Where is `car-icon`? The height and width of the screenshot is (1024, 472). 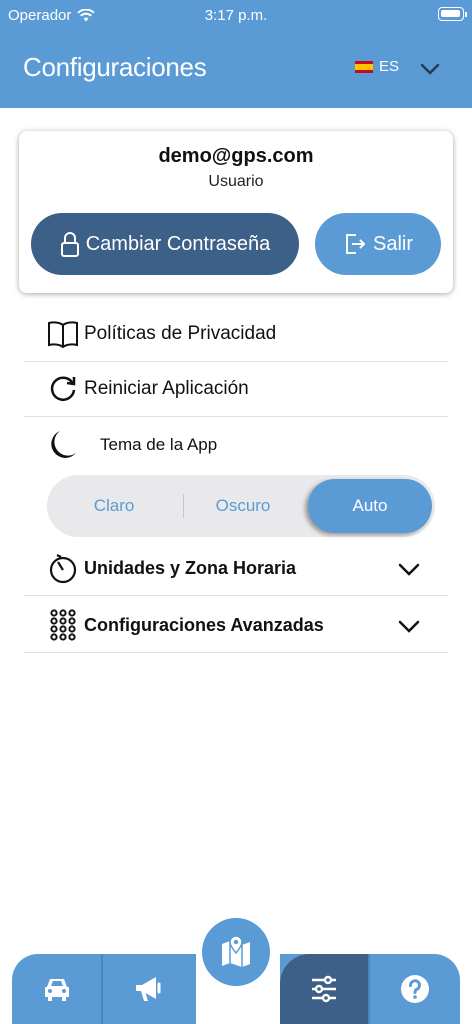 car-icon is located at coordinates (56, 990).